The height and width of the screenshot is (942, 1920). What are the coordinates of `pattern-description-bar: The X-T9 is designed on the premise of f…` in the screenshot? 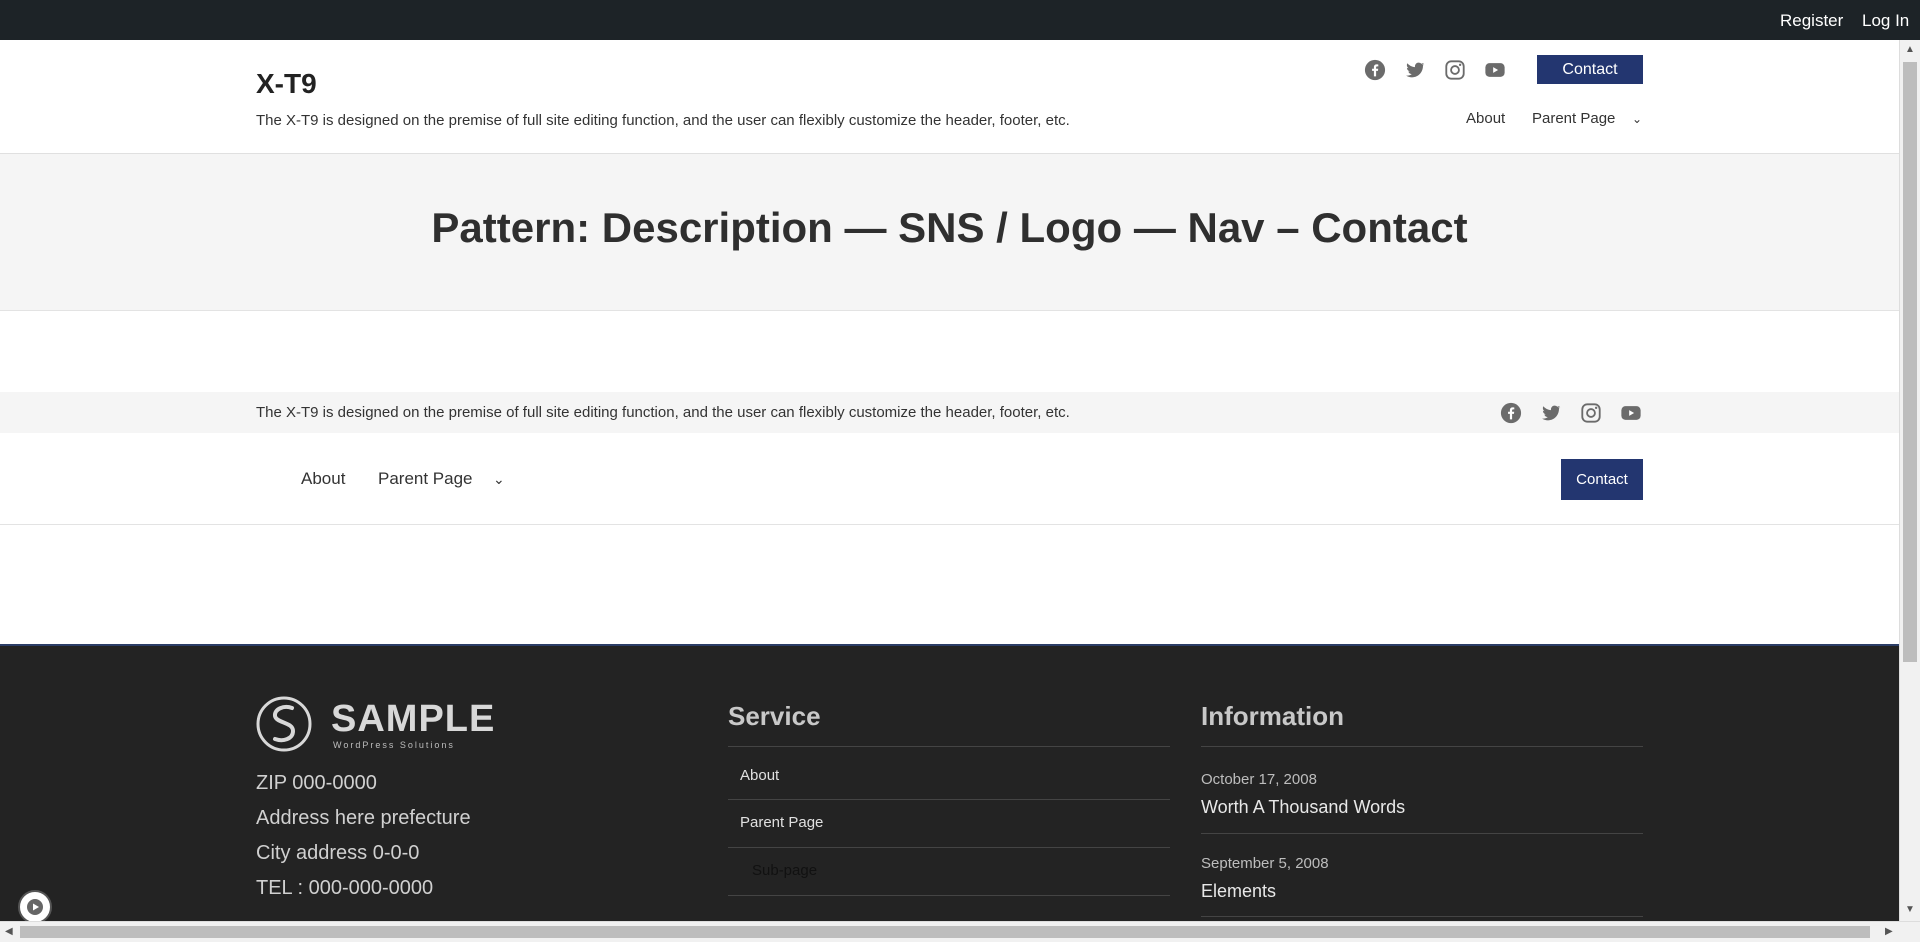 It's located at (949, 412).